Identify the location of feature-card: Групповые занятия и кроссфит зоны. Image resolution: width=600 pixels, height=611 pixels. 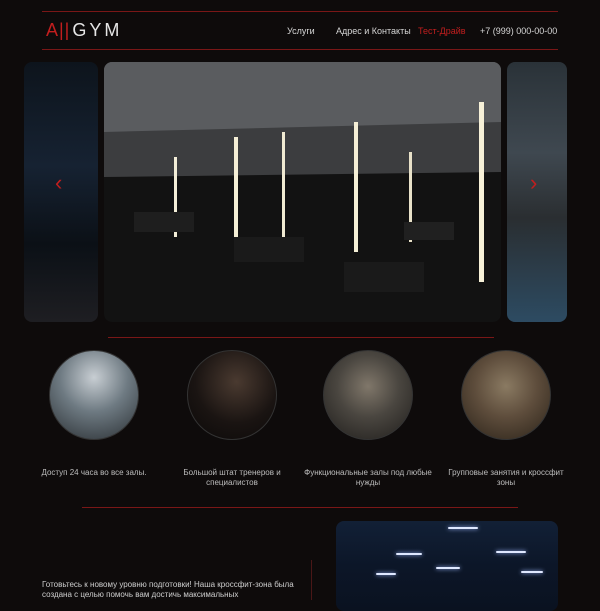
(506, 419).